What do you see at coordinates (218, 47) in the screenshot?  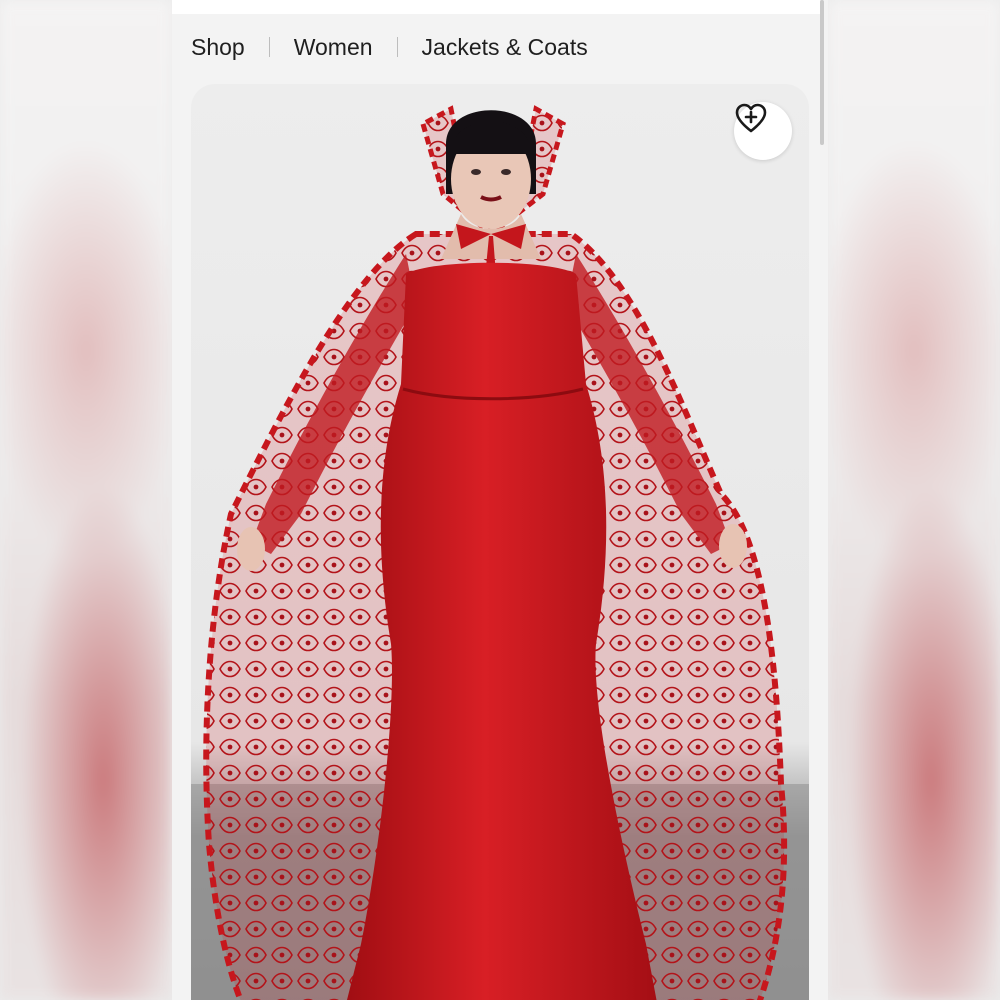 I see `breadcrumb-shop: Shop` at bounding box center [218, 47].